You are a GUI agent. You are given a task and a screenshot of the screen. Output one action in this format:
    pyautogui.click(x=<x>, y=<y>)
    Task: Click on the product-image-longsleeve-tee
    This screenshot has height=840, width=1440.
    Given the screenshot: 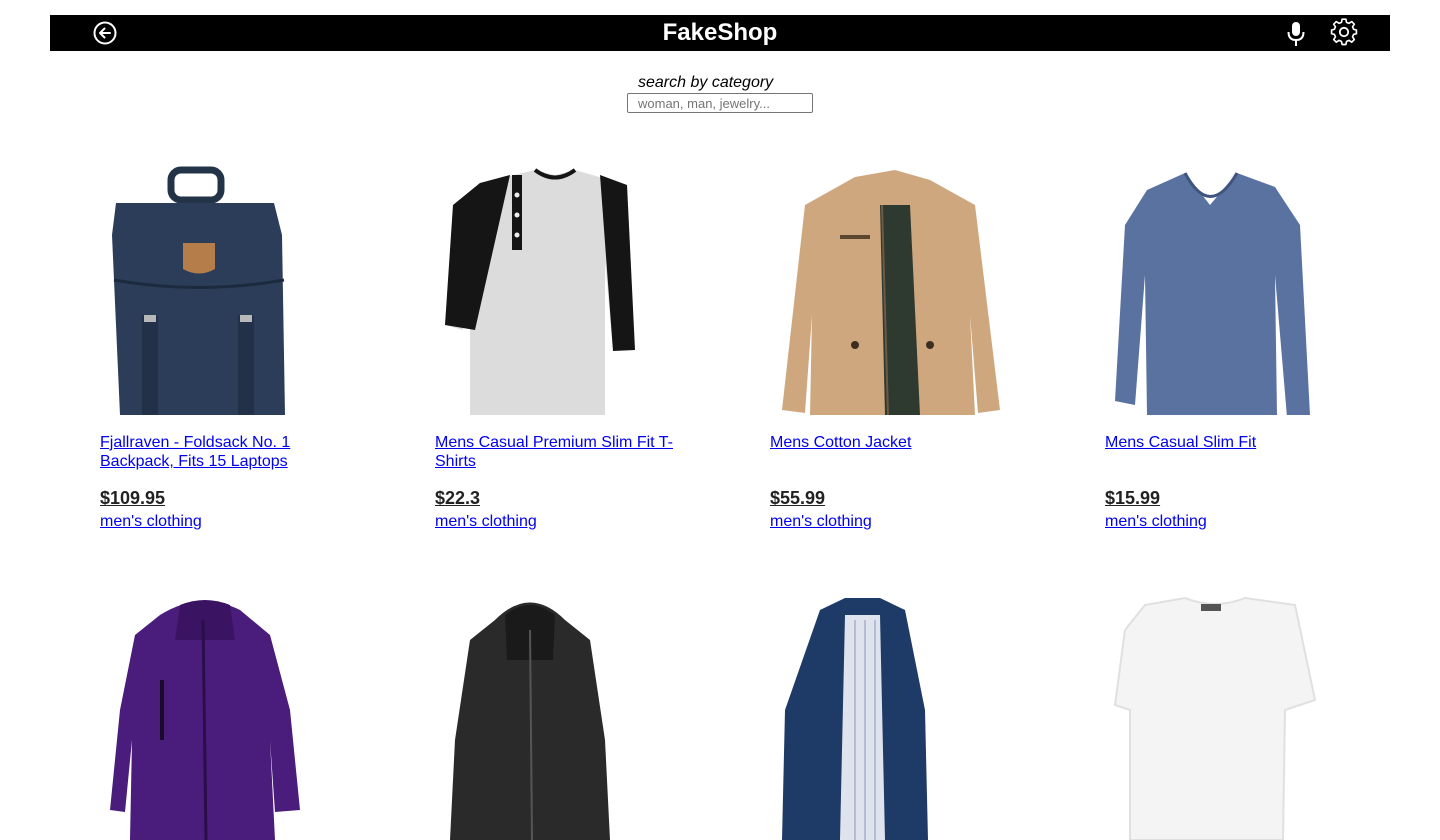 What is the action you would take?
    pyautogui.click(x=1225, y=290)
    